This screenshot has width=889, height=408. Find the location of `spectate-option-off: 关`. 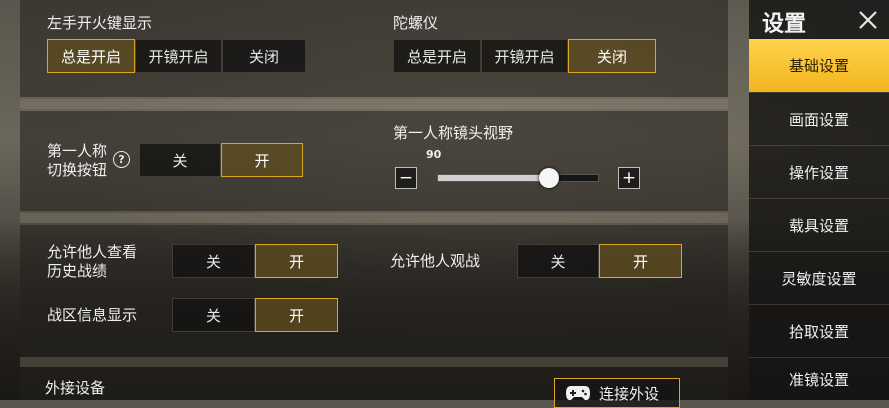

spectate-option-off: 关 is located at coordinates (558, 261).